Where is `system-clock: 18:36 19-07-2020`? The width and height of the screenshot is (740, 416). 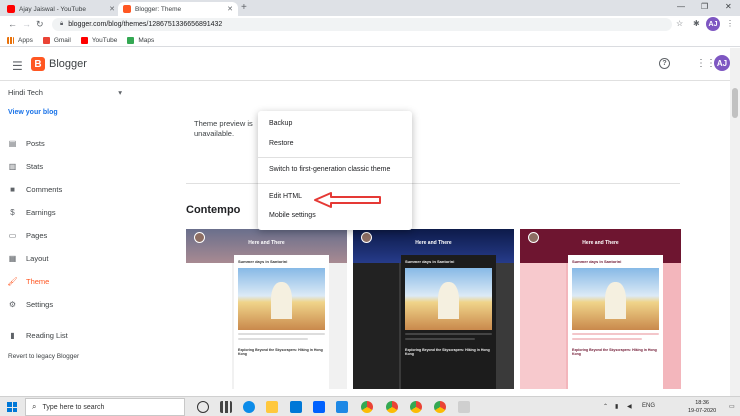 system-clock: 18:36 19-07-2020 is located at coordinates (702, 407).